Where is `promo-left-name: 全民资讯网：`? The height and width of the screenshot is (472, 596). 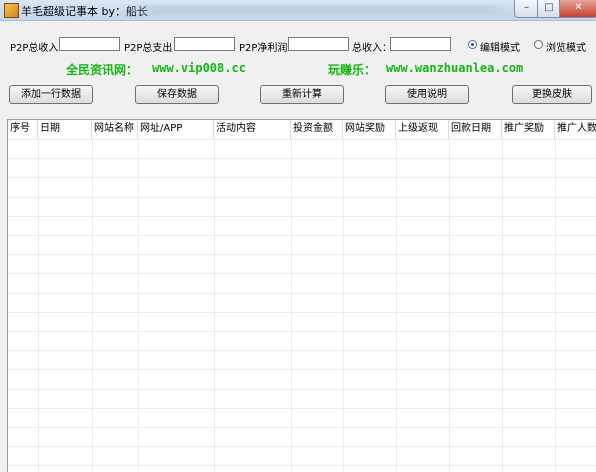
promo-left-name: 全民资讯网： is located at coordinates (102, 70).